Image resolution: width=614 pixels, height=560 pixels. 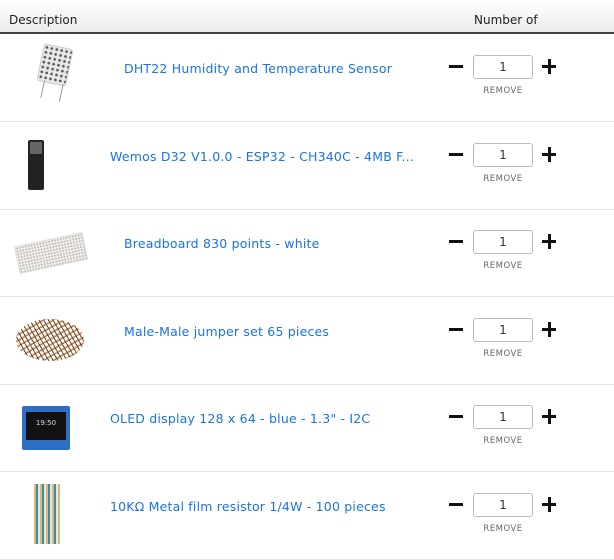 I want to click on resistors-image, so click(x=47, y=513).